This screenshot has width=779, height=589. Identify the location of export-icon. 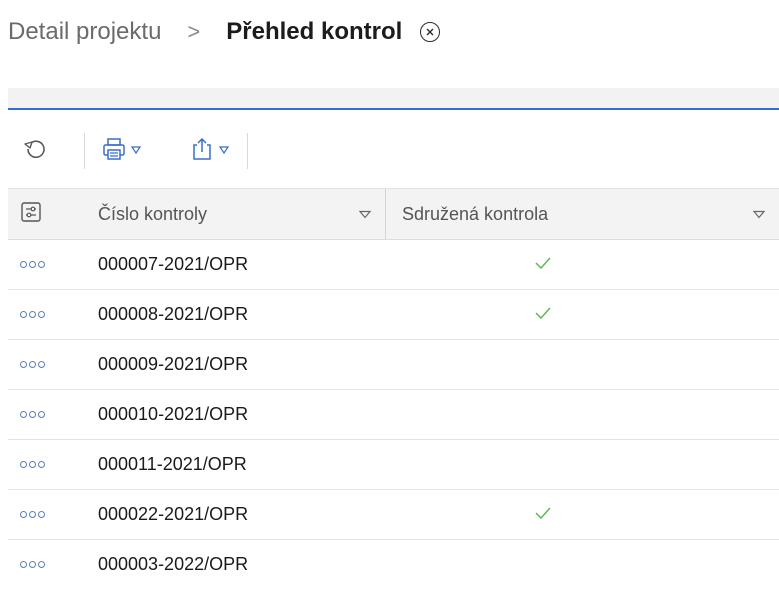
(202, 151).